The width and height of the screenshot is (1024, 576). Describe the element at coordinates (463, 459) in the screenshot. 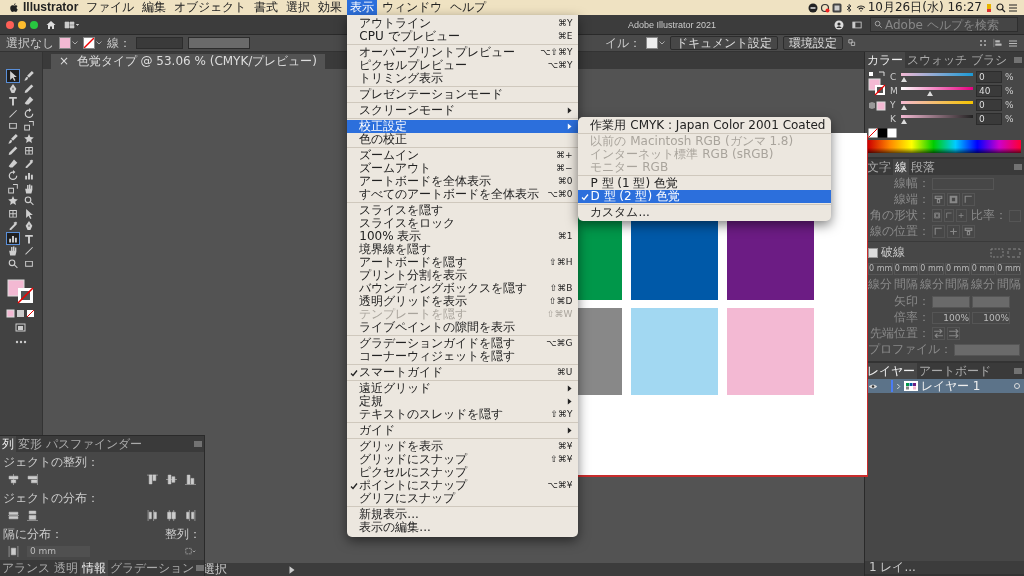

I see `menu-item: グリッドにスナップ ⇧⌘¥` at that location.